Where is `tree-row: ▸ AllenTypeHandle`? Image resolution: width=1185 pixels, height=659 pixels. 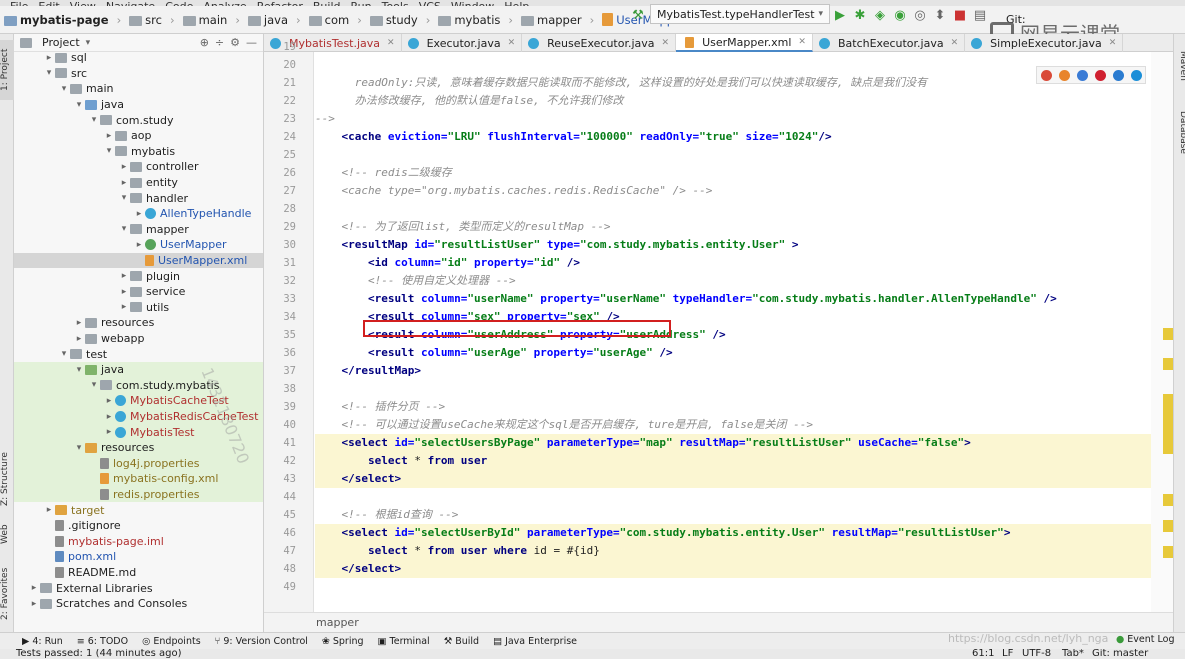
tree-row: ▸ AllenTypeHandle is located at coordinates (138, 214).